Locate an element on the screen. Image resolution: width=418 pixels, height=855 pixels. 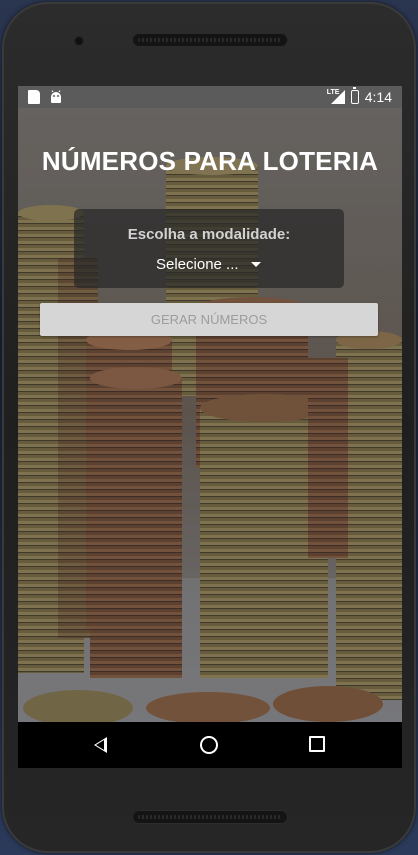
signal-icon: LTE is located at coordinates (335, 96).